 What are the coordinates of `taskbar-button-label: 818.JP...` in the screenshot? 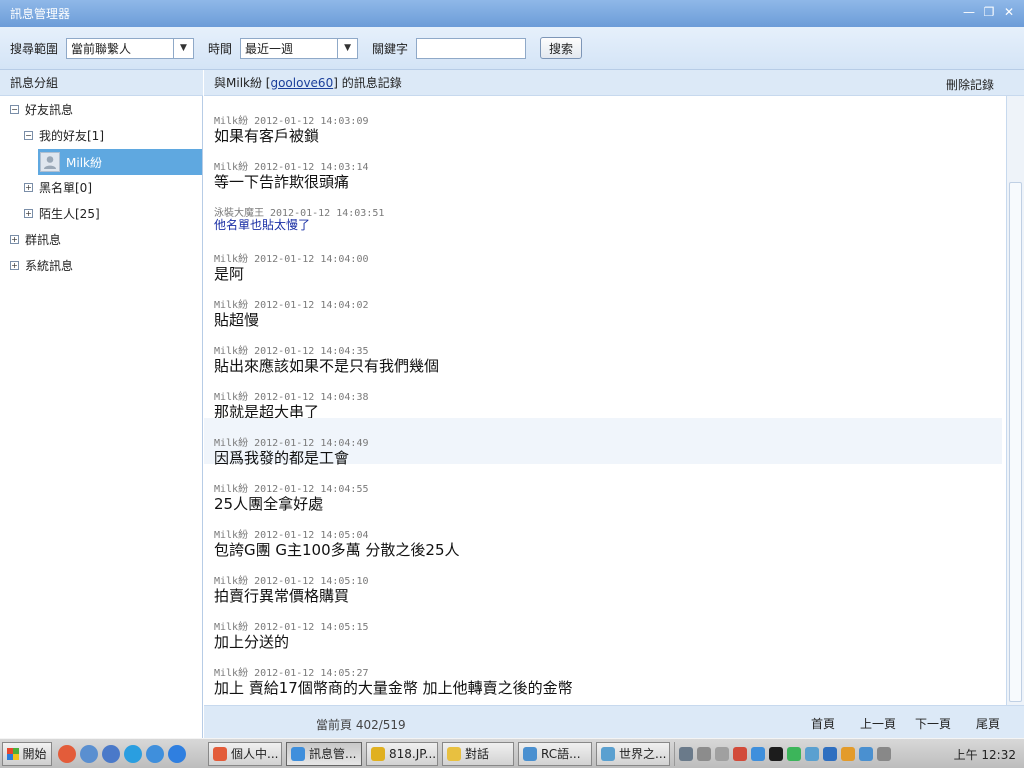 It's located at (413, 753).